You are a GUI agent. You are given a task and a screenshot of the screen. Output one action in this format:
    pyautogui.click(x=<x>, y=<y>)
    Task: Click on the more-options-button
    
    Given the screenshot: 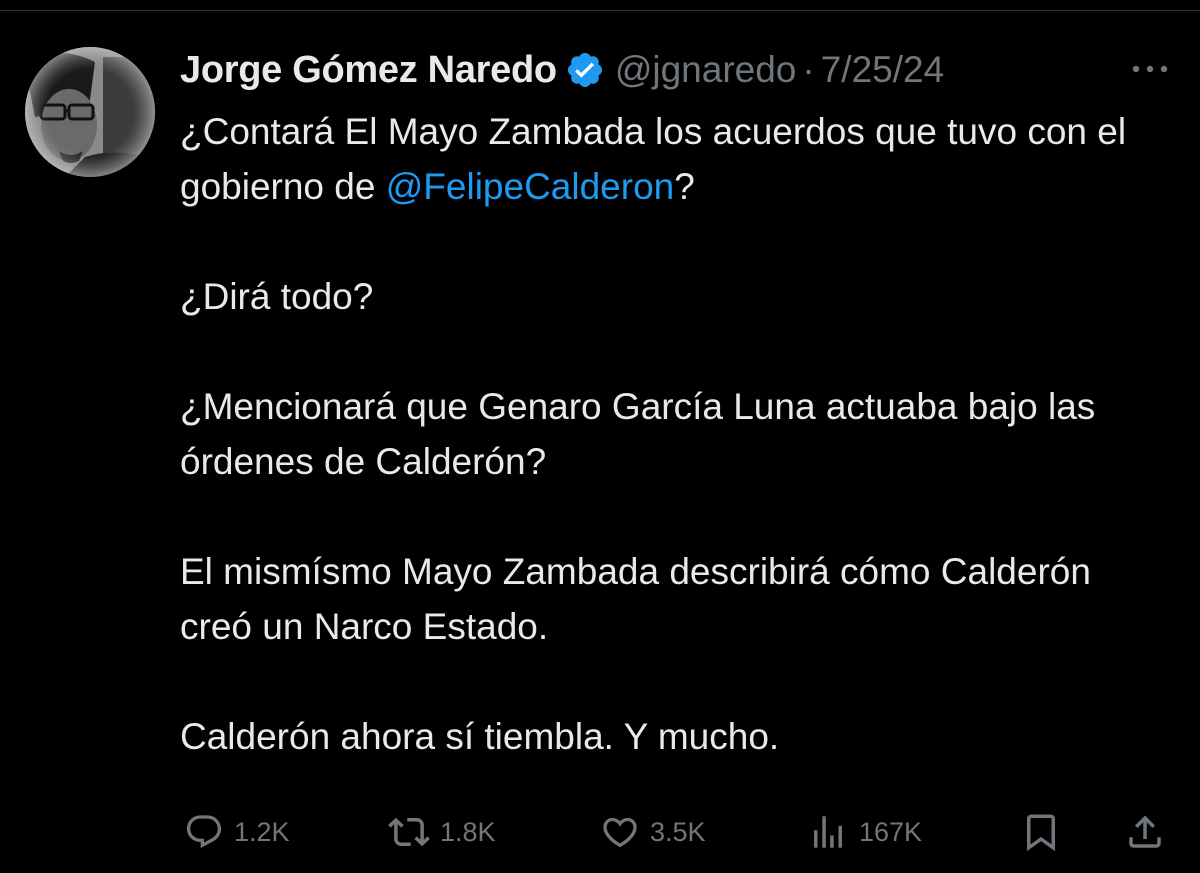 What is the action you would take?
    pyautogui.click(x=1150, y=69)
    